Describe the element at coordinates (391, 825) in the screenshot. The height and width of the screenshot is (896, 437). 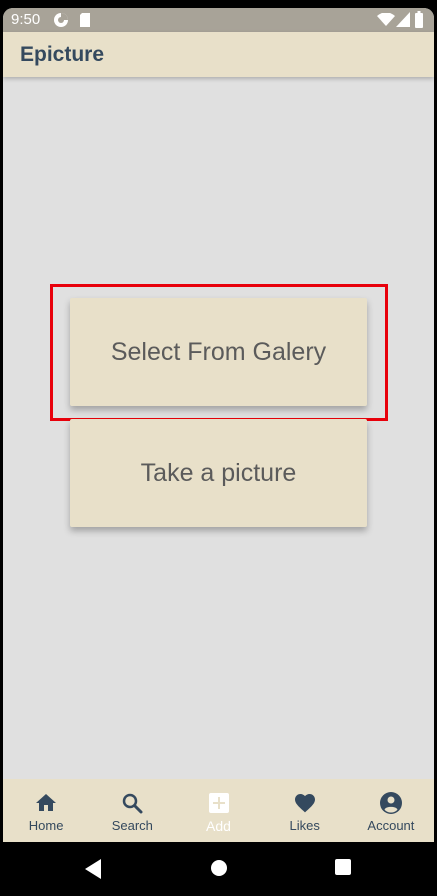
I see `nav-label-account: Account` at that location.